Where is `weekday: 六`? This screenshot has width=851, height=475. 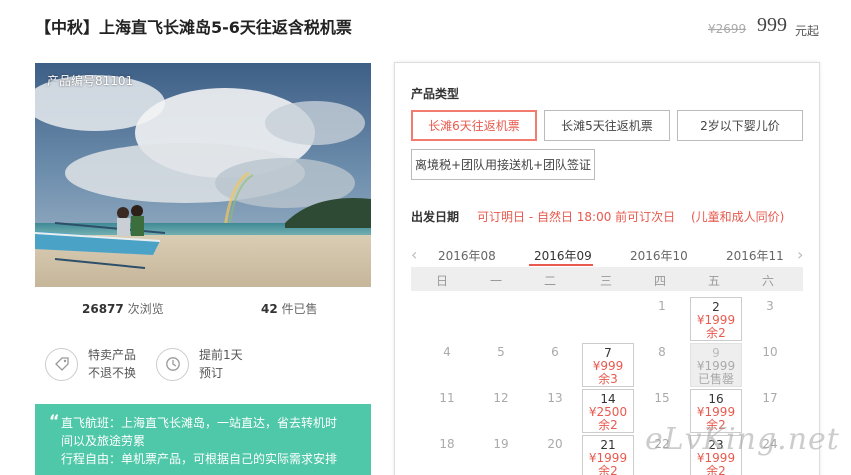
weekday: 六 is located at coordinates (767, 281).